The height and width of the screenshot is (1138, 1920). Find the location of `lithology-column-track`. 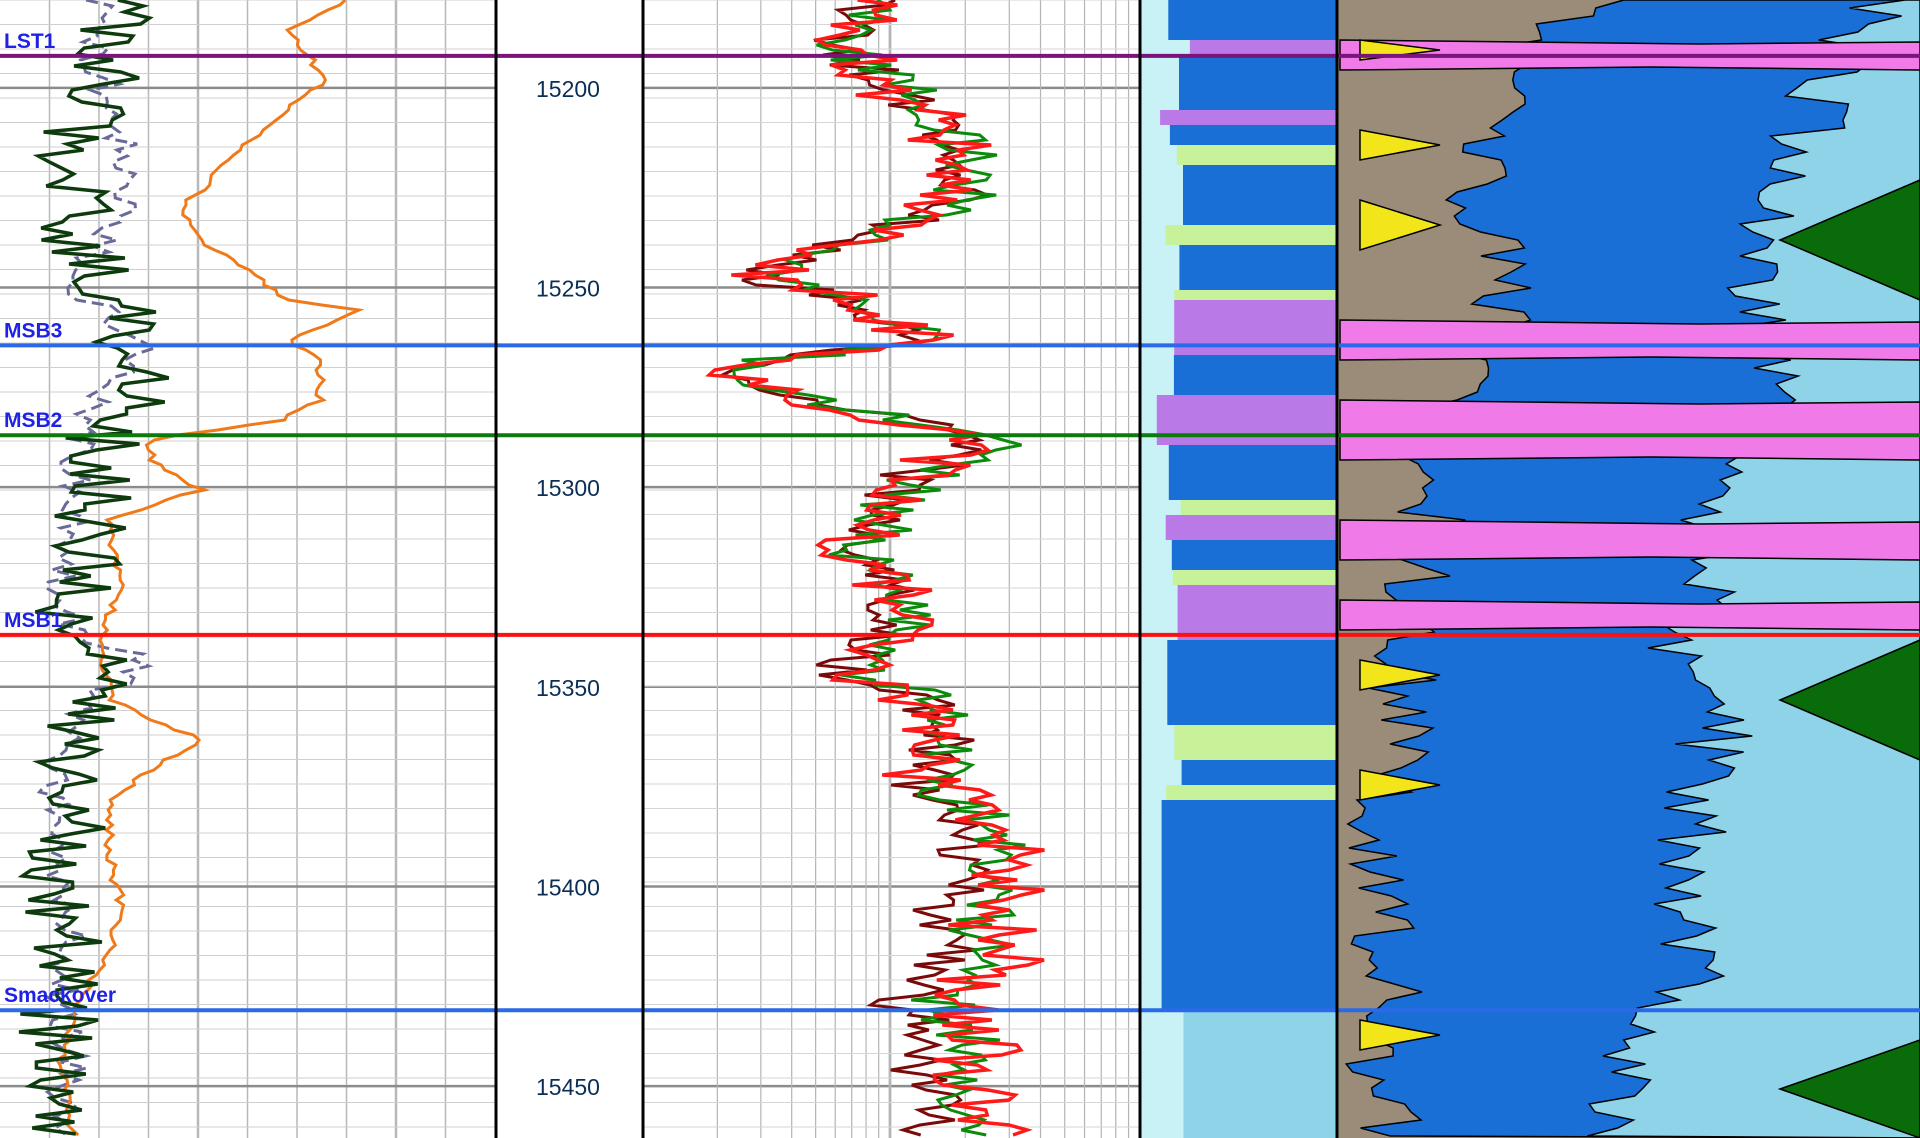

lithology-column-track is located at coordinates (1238, 569).